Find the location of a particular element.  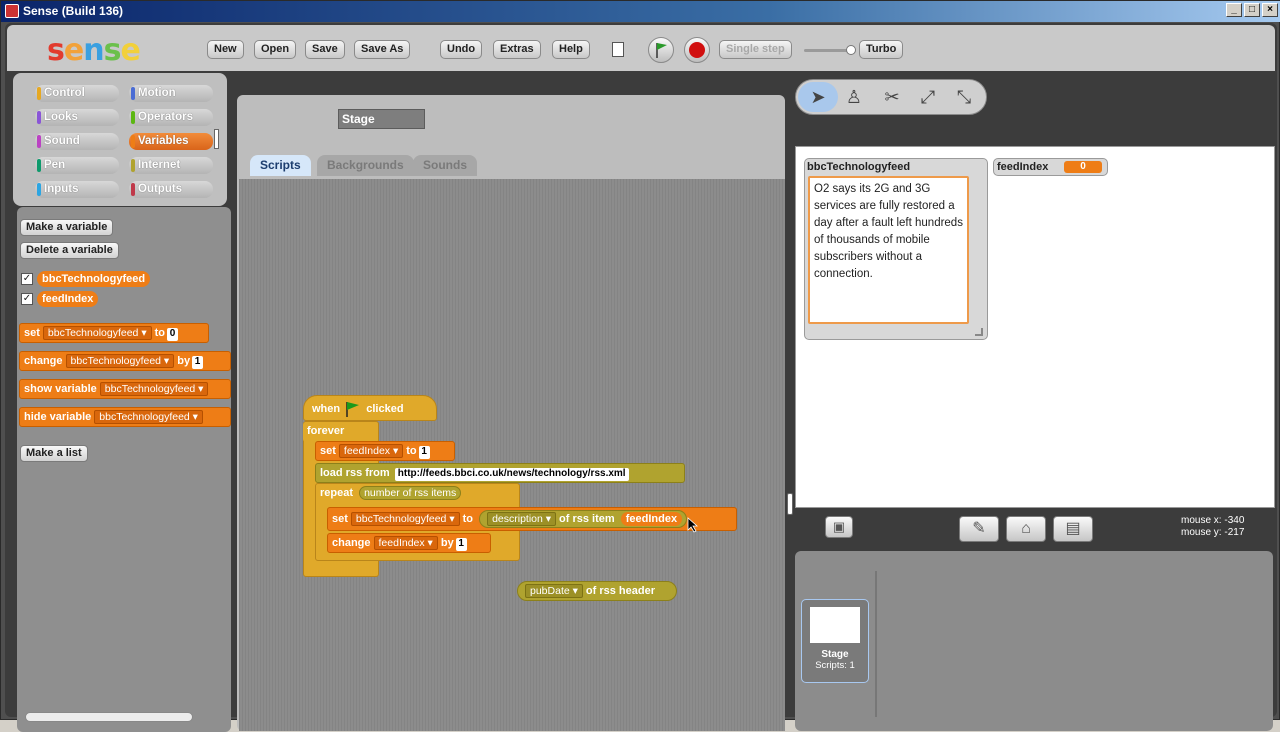

sprite-name-field: Stage is located at coordinates (381, 119).